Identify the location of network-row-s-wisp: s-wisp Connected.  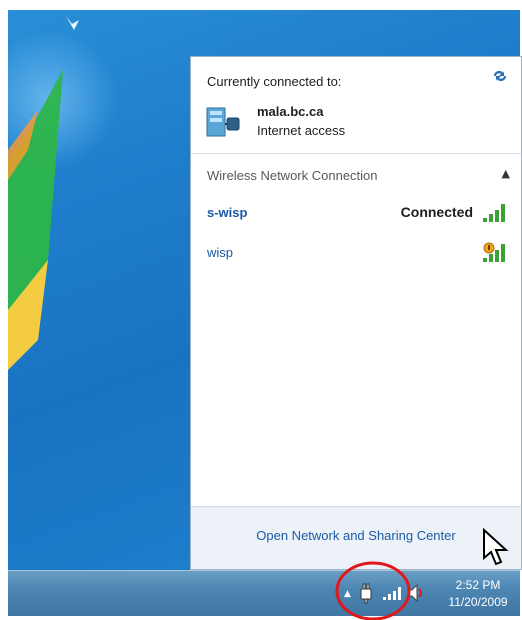
(356, 213).